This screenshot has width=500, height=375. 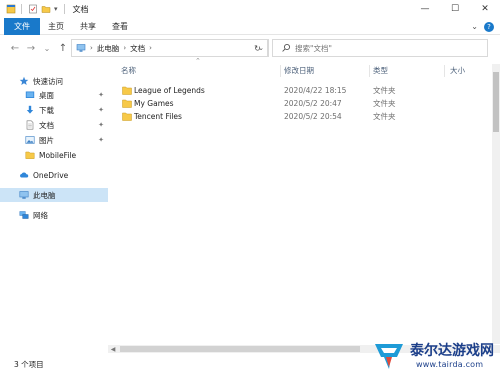 I want to click on file-modified: 2020/5/2 20:47, so click(x=313, y=103).